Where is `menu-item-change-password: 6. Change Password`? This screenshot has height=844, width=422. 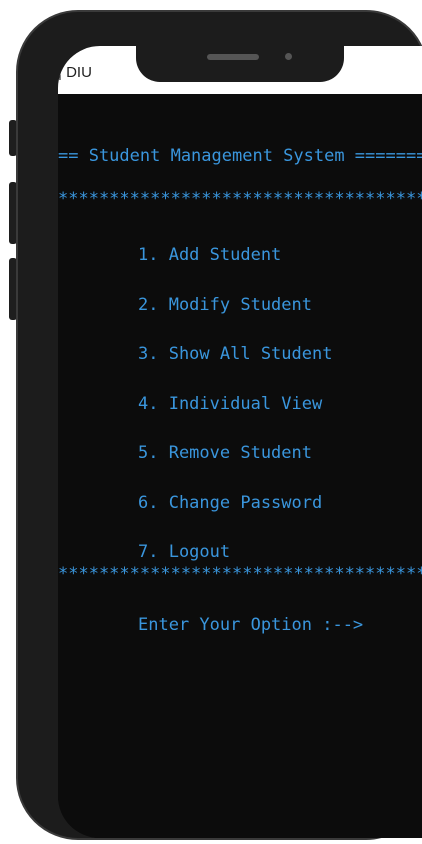
menu-item-change-password: 6. Change Password is located at coordinates (230, 503).